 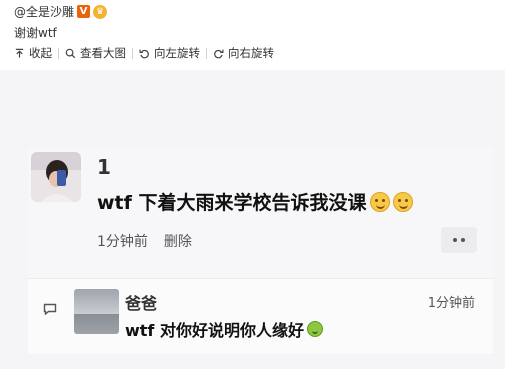 What do you see at coordinates (103, 53) in the screenshot?
I see `view-large-image-label: 查看大图` at bounding box center [103, 53].